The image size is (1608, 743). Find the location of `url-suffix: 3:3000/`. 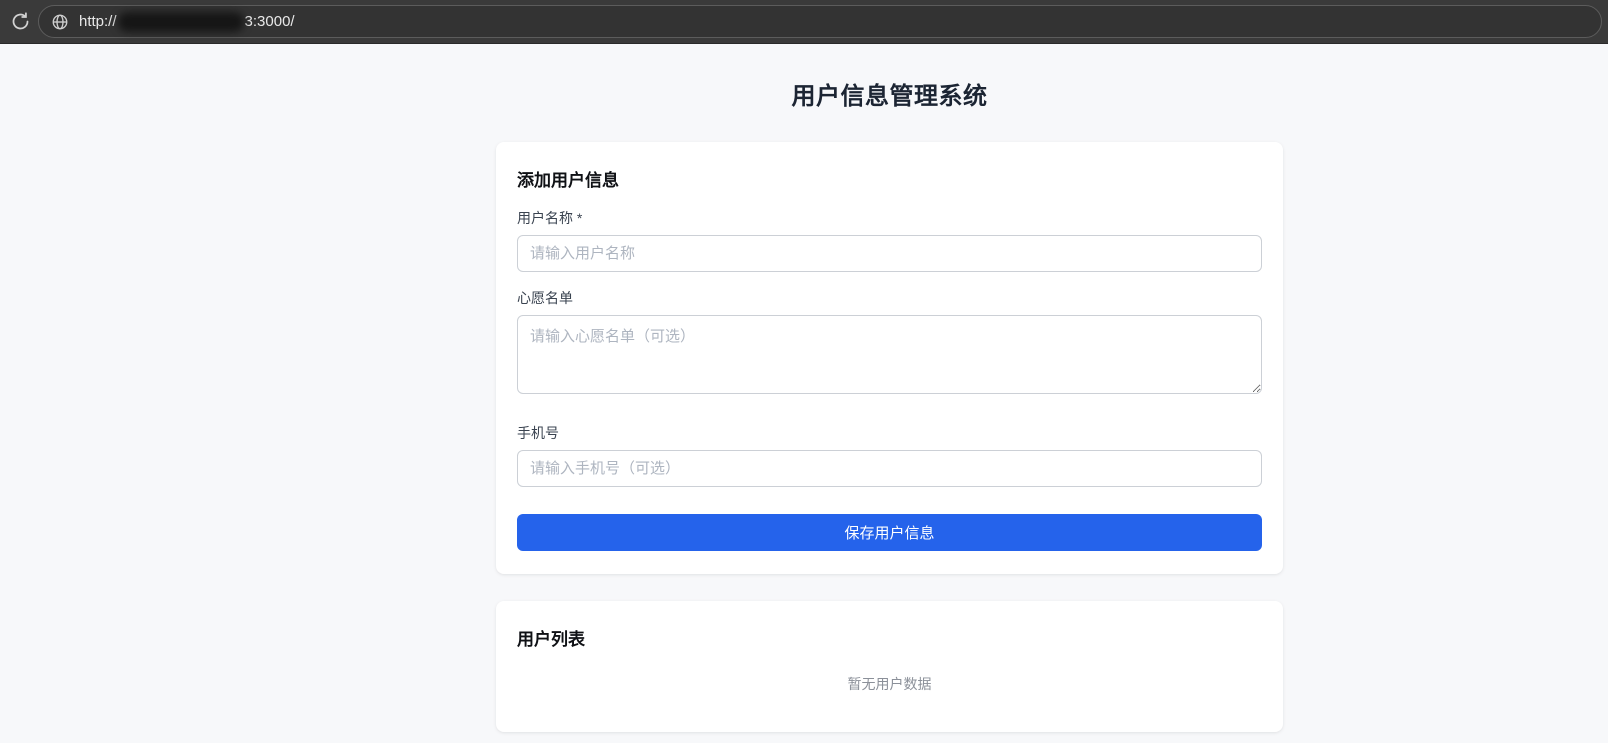

url-suffix: 3:3000/ is located at coordinates (269, 21).